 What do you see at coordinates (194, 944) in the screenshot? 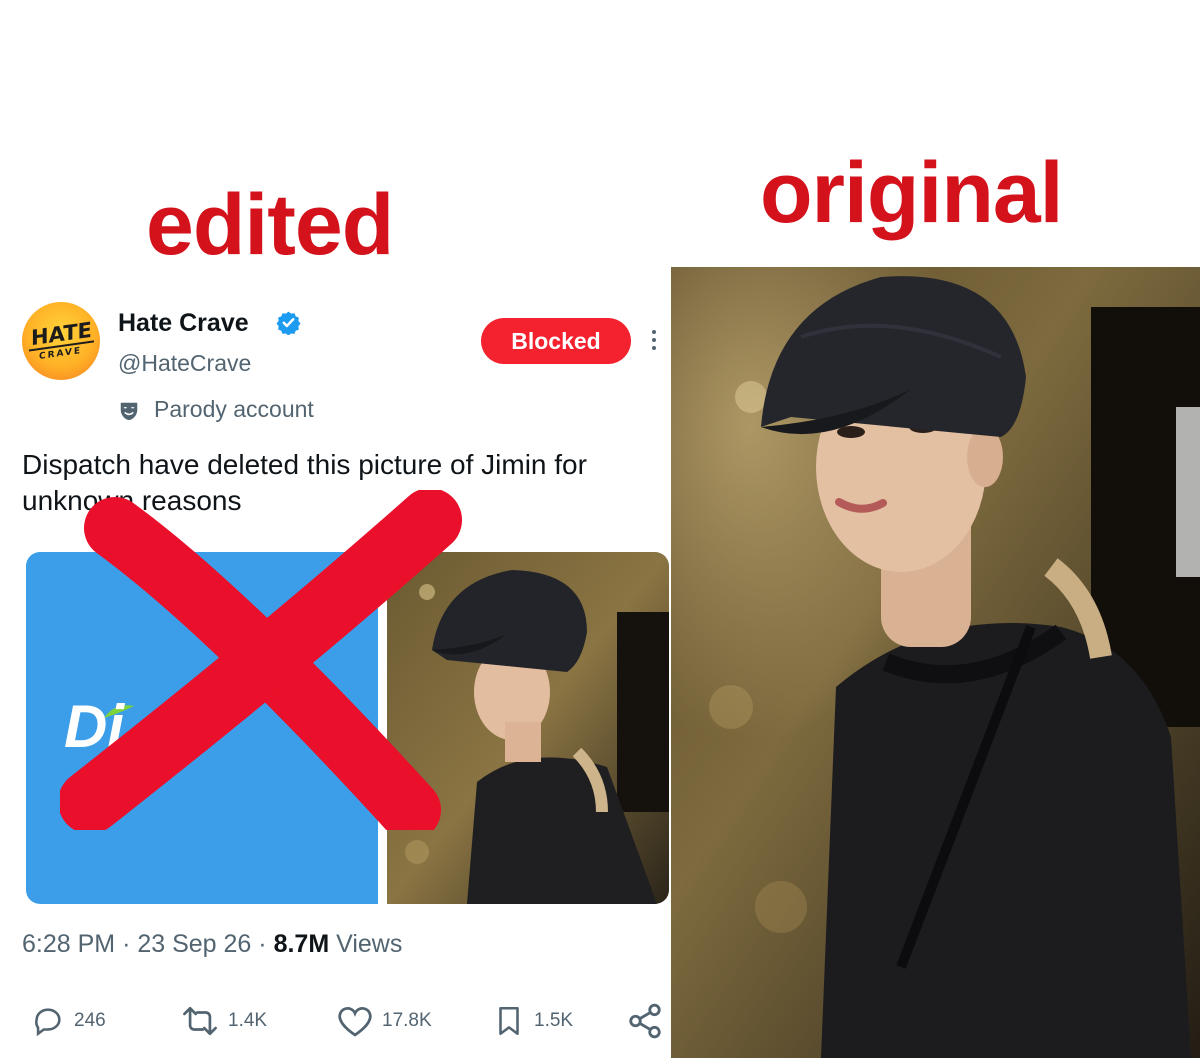
I see `tweet-date: 23 Sep 26` at bounding box center [194, 944].